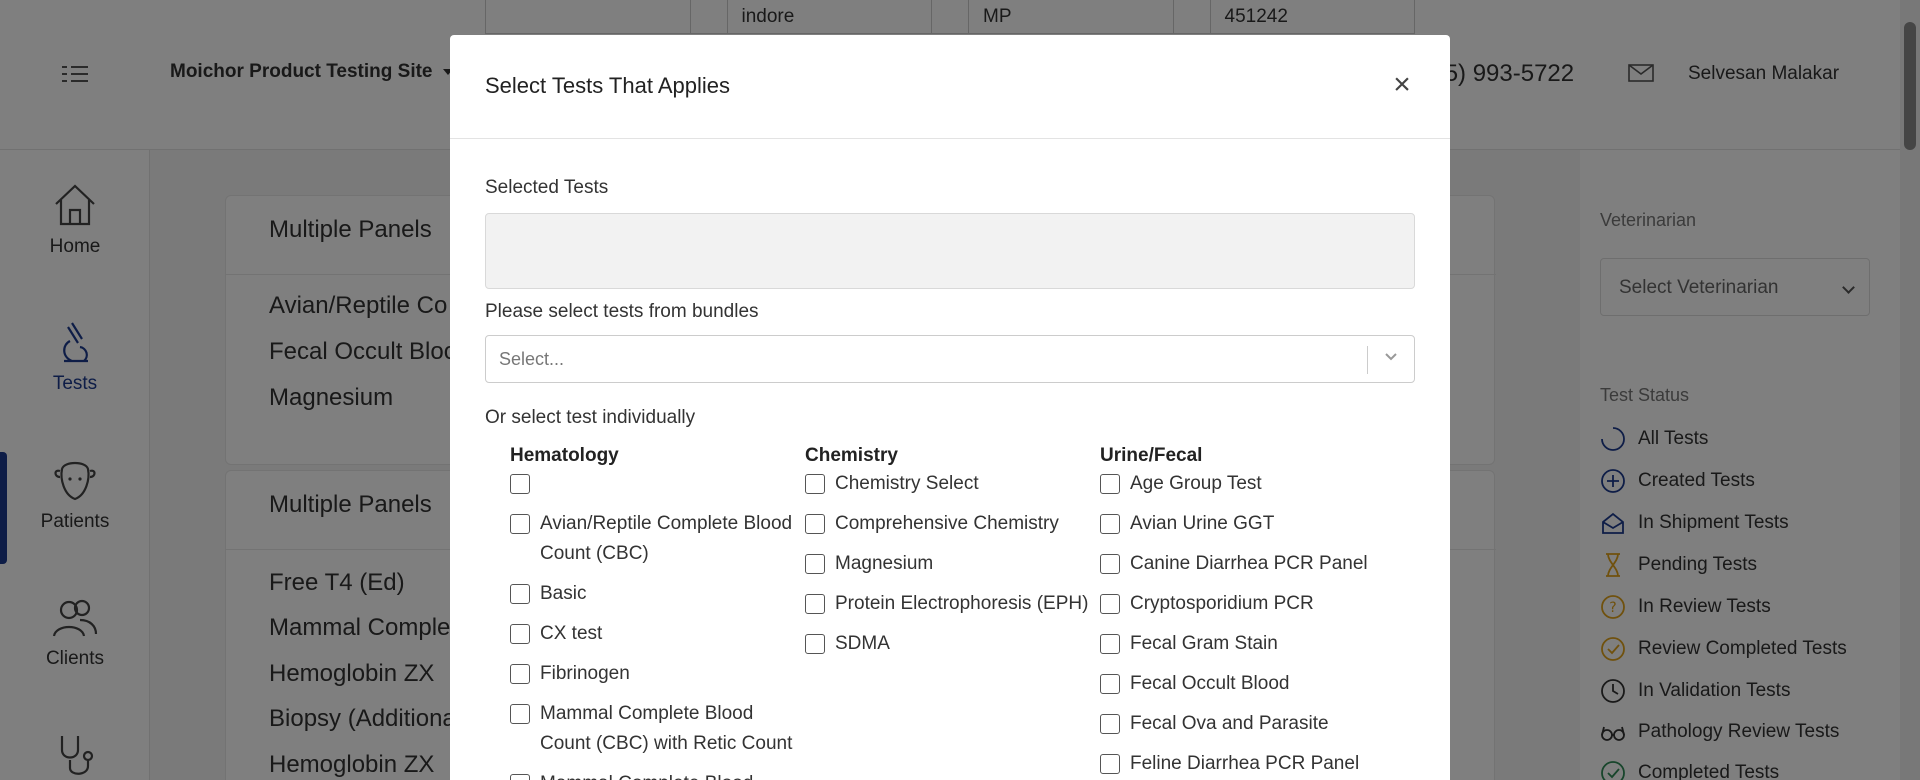  What do you see at coordinates (571, 633) in the screenshot?
I see `test-label: CX test` at bounding box center [571, 633].